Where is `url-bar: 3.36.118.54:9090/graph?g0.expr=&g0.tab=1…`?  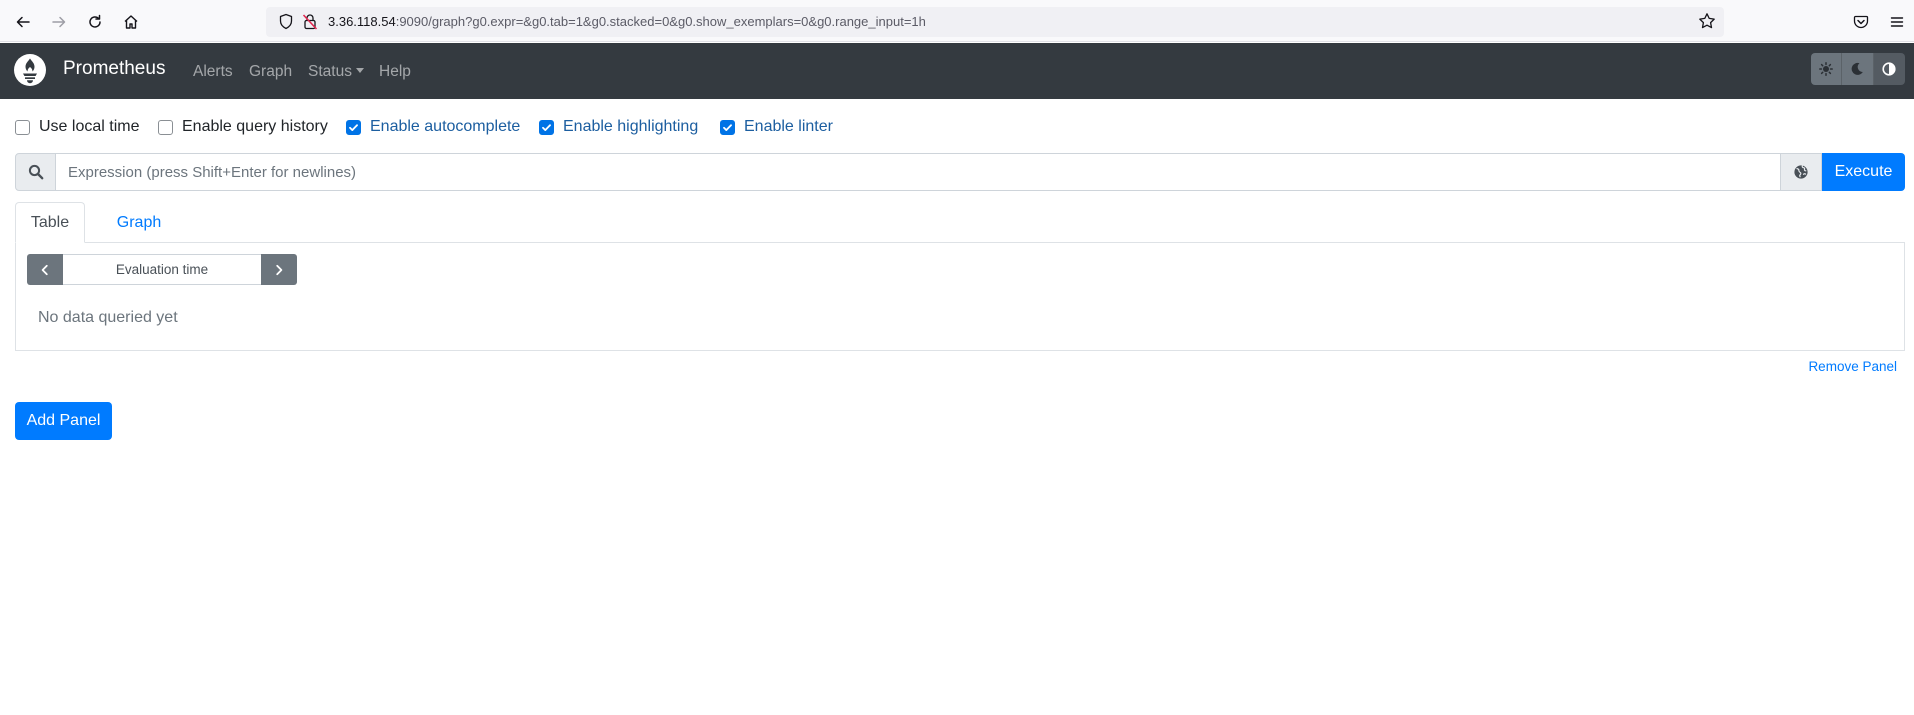
url-bar: 3.36.118.54:9090/graph?g0.expr=&g0.tab=1… is located at coordinates (995, 22).